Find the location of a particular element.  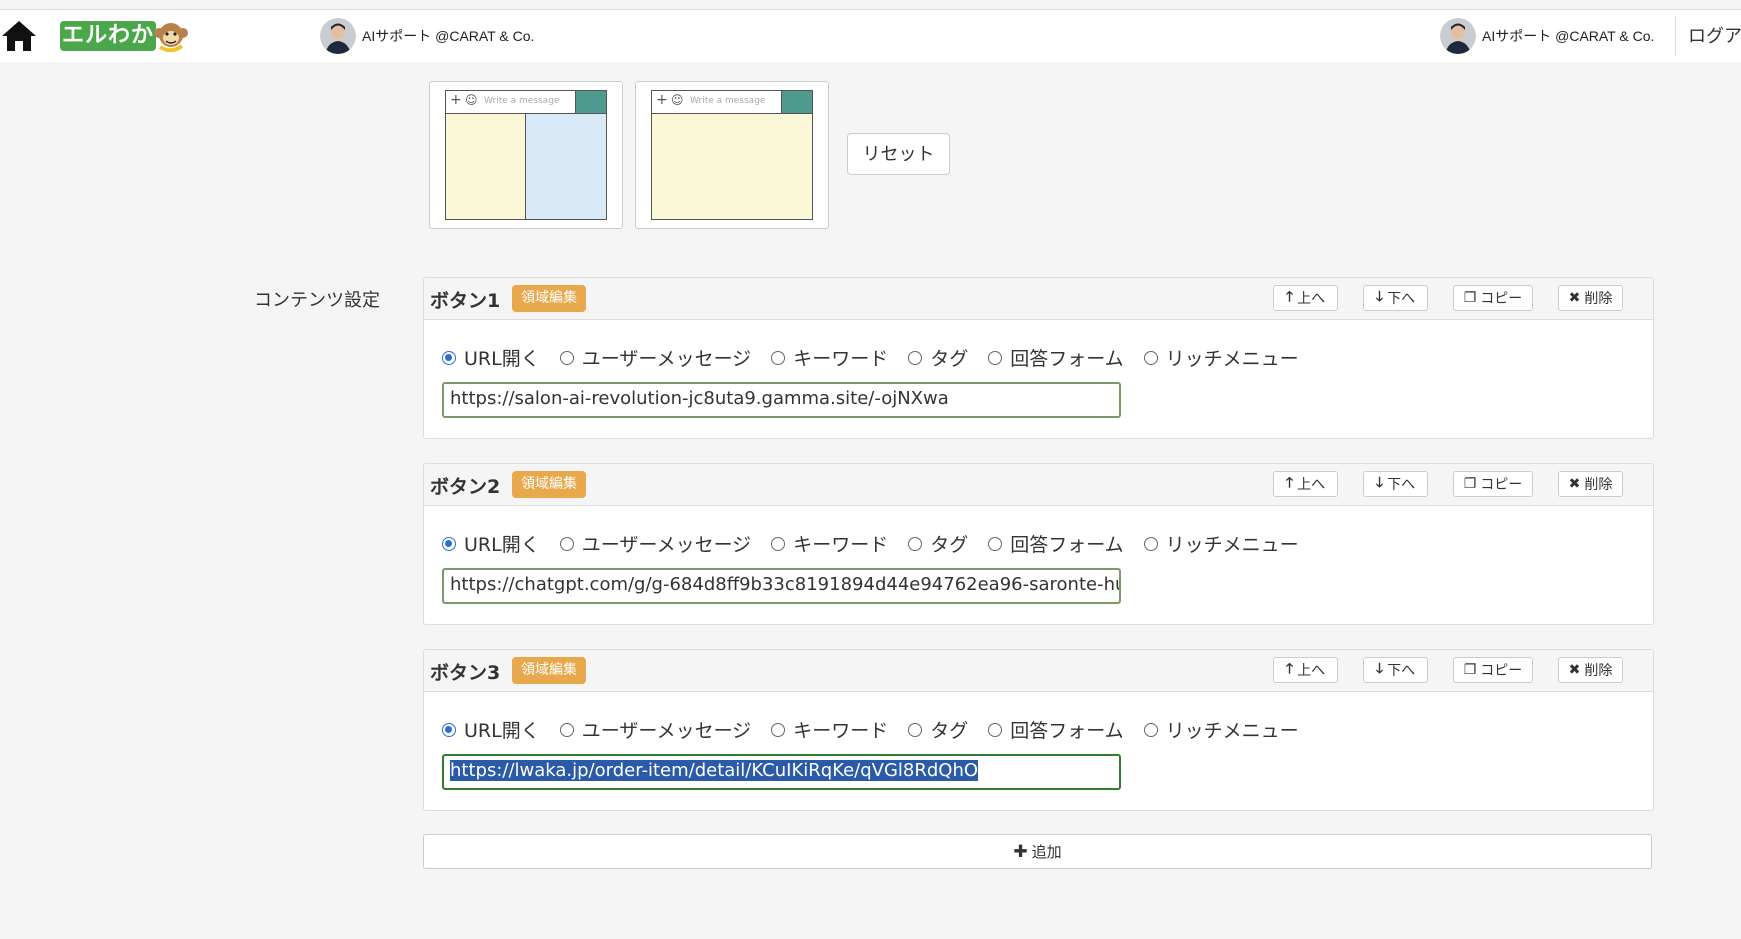

home-icon is located at coordinates (19, 36).